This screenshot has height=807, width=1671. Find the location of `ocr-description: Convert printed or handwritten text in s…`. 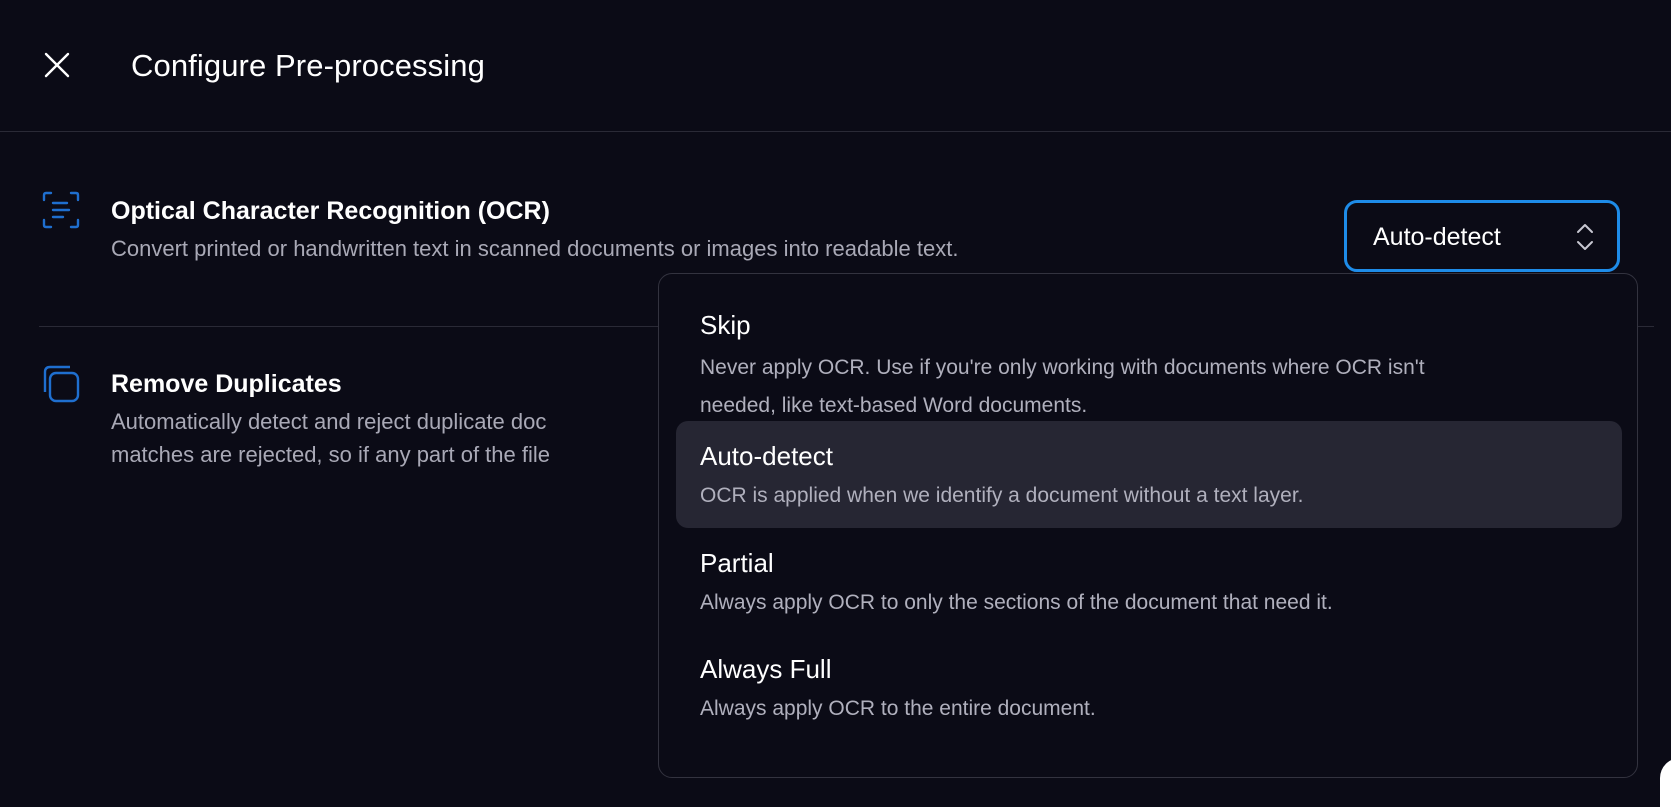

ocr-description: Convert printed or handwritten text in s… is located at coordinates (535, 248).